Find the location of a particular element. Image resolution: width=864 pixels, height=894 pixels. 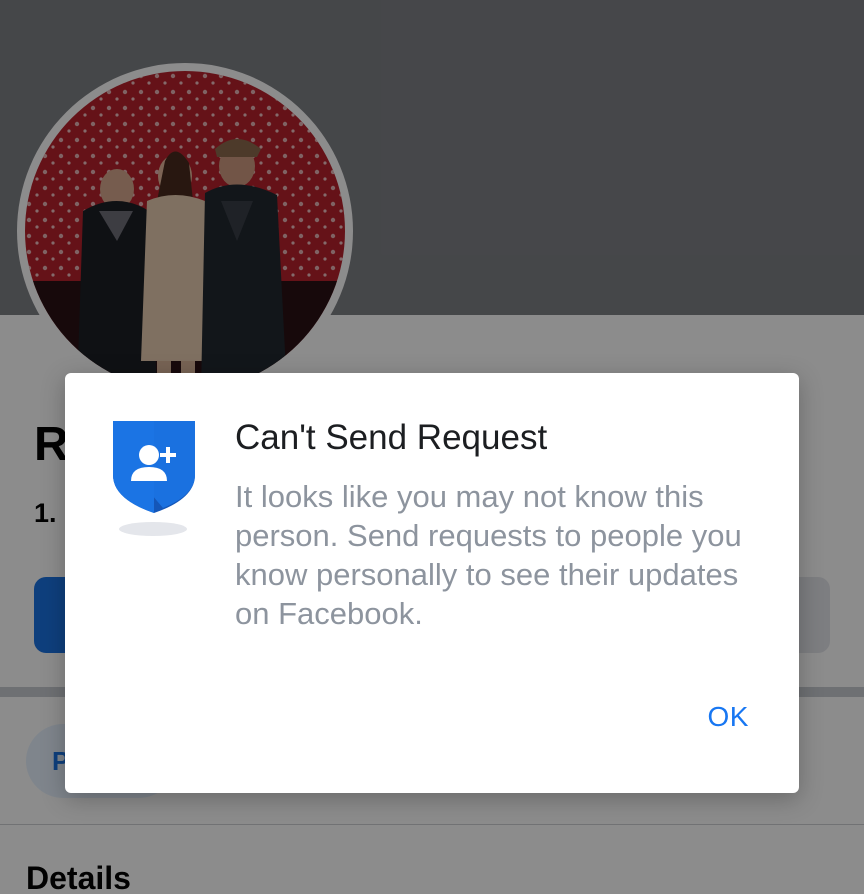

dialog-title: Can't Send Request is located at coordinates (391, 437).